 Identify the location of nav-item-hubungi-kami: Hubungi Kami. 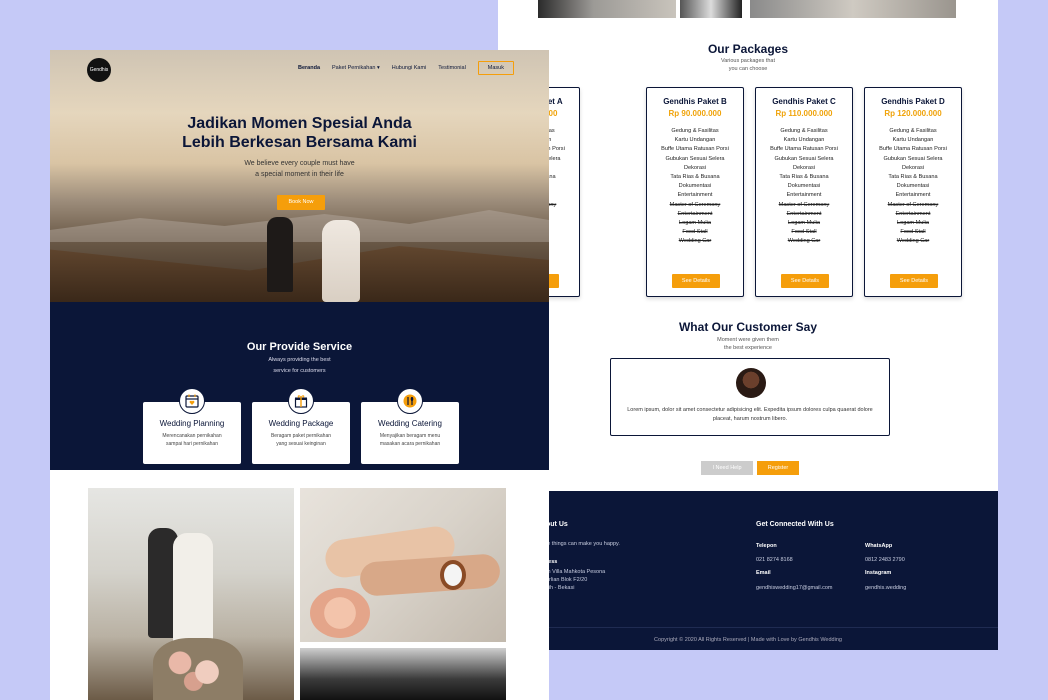
(409, 68).